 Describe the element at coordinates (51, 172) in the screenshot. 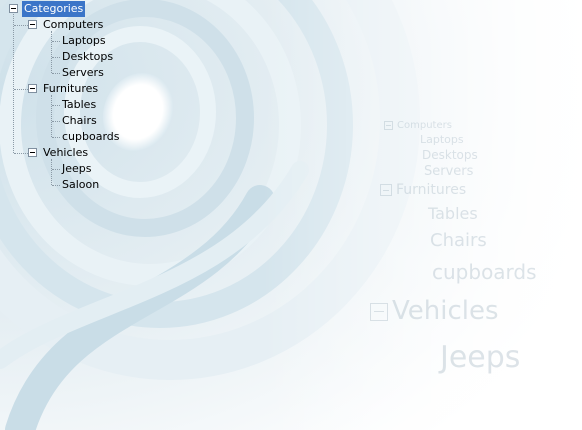

I see `tree-connector-vehicles-children` at that location.